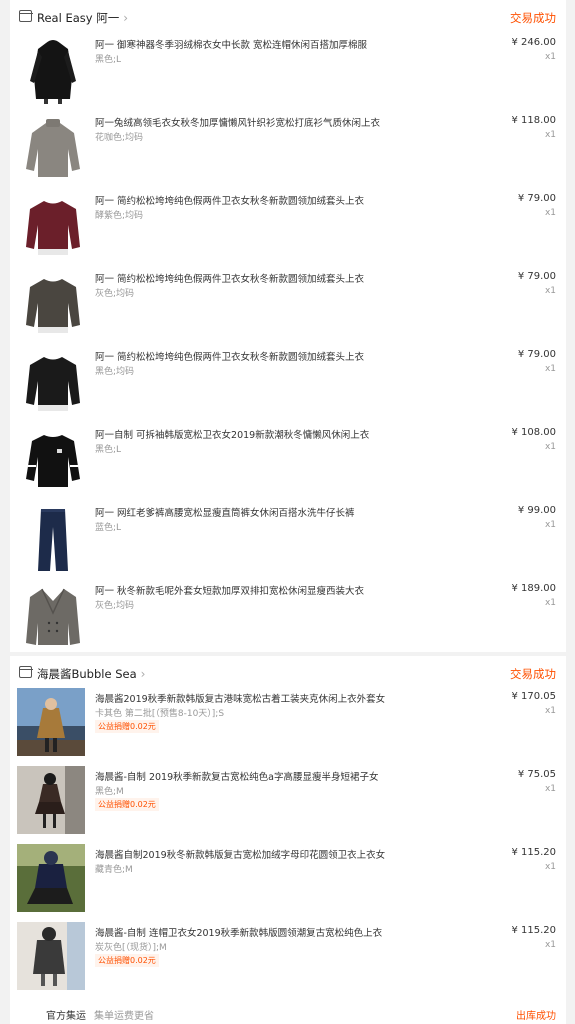 This screenshot has height=1024, width=575. What do you see at coordinates (66, 1016) in the screenshot?
I see `shipping-label: 官方集运` at bounding box center [66, 1016].